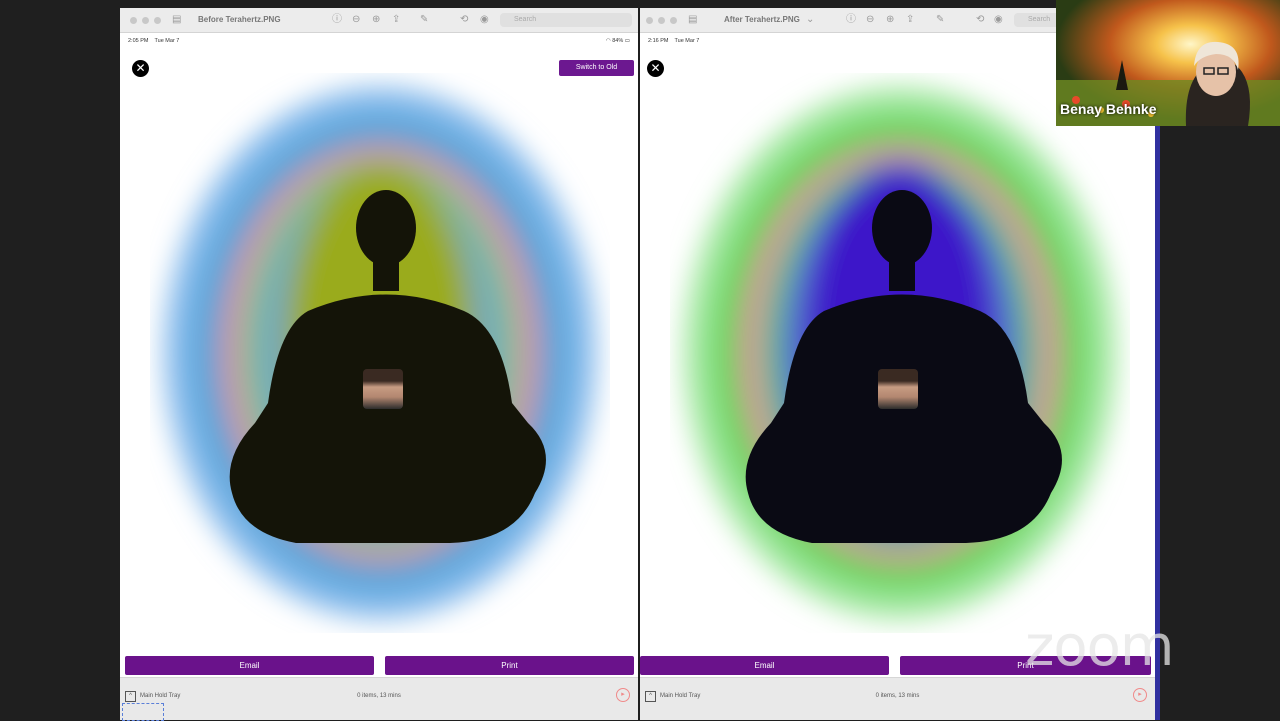 Image resolution: width=1280 pixels, height=721 pixels. Describe the element at coordinates (608, 41) in the screenshot. I see `wifi-icon: ◠` at that location.